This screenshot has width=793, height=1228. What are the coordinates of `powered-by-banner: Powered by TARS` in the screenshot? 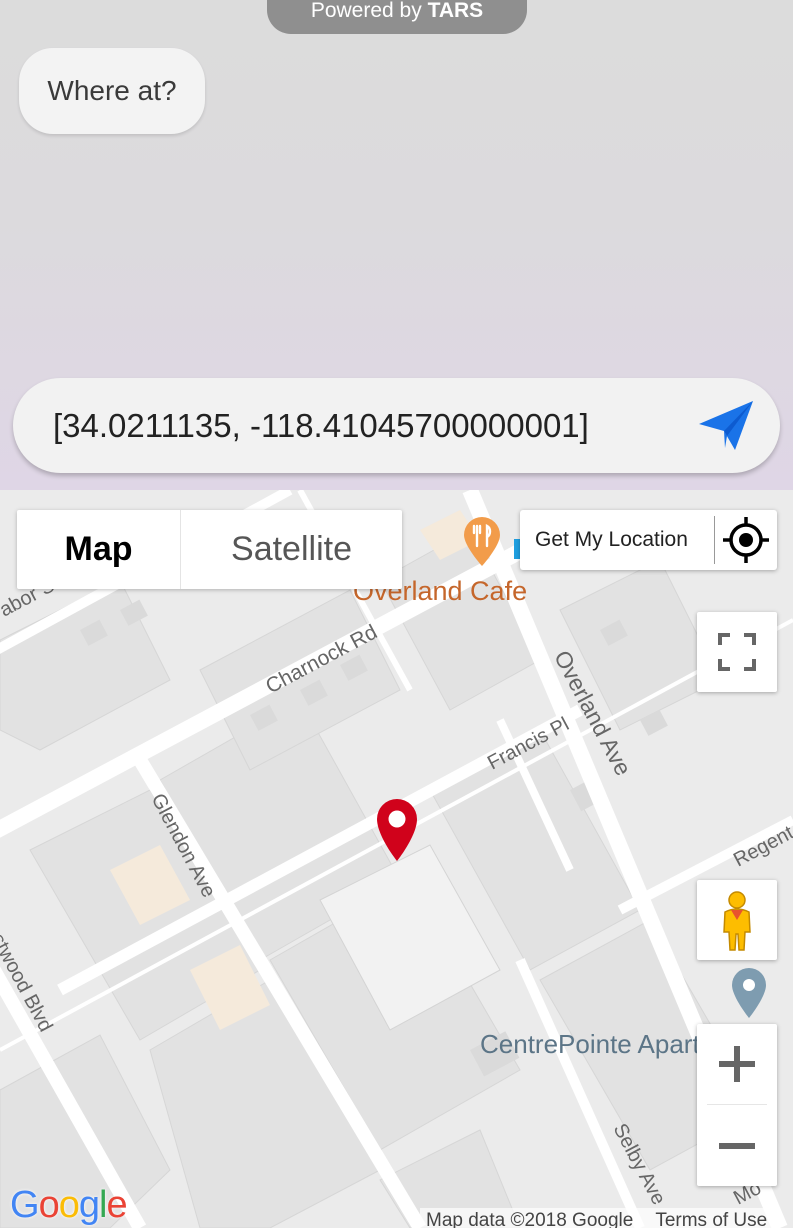 It's located at (397, 17).